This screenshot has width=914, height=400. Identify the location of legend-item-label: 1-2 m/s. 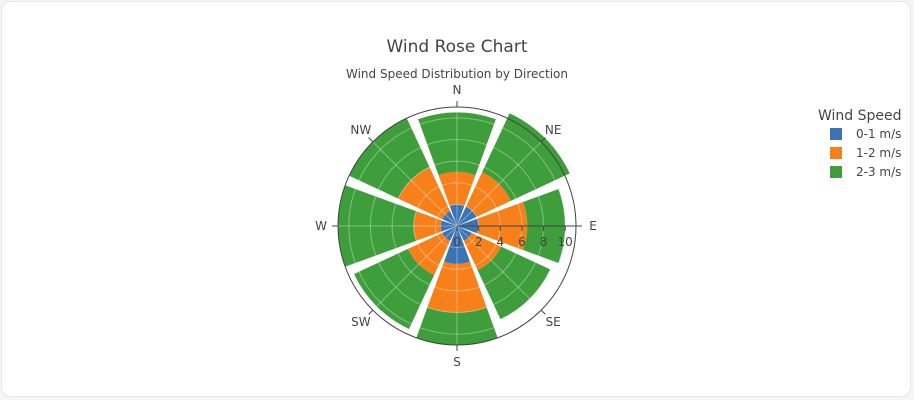
(878, 153).